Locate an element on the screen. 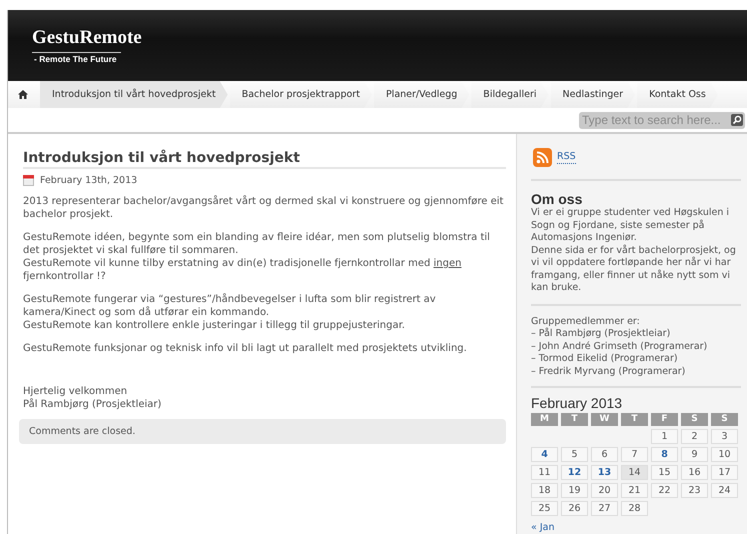 This screenshot has width=747, height=534. home-icon is located at coordinates (23, 95).